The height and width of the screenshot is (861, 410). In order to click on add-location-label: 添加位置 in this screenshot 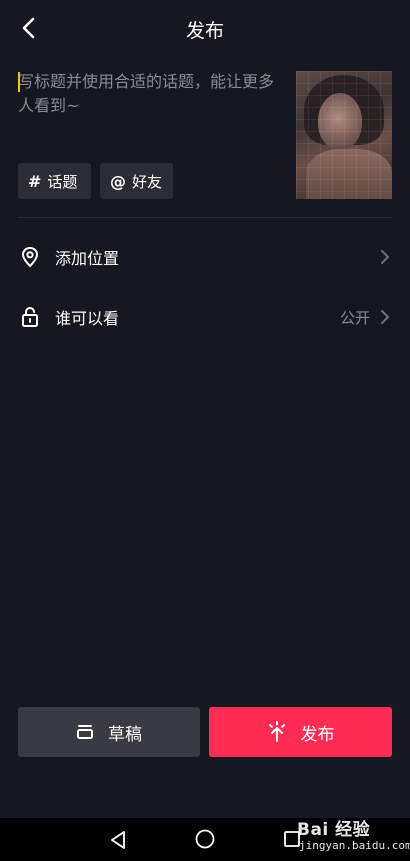, I will do `click(87, 258)`.